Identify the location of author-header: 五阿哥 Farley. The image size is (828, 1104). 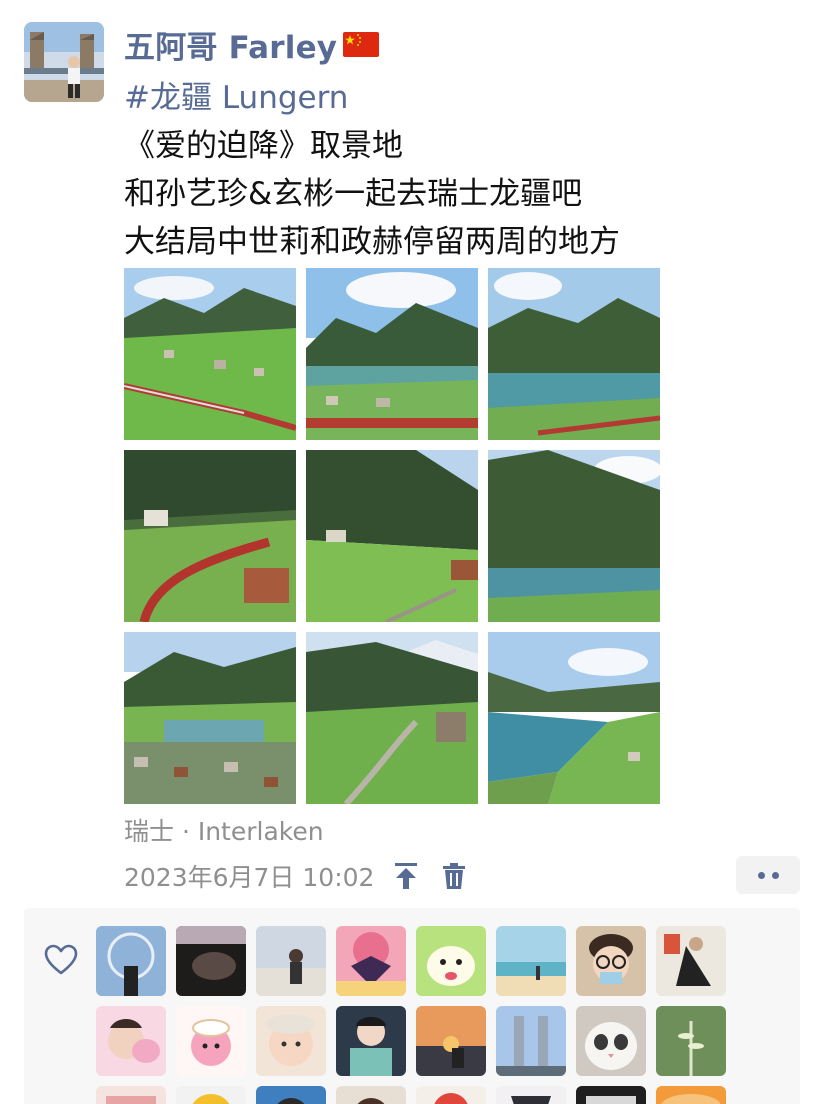
(252, 44).